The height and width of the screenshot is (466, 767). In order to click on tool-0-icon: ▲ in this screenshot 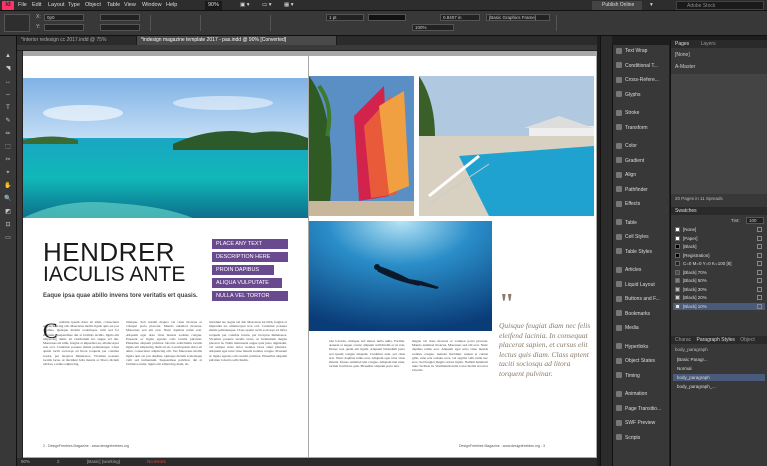, I will do `click(8, 56)`.